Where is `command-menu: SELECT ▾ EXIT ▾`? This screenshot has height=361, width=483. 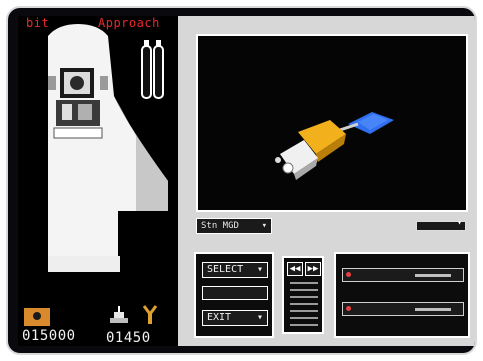
command-menu: SELECT ▾ EXIT ▾ is located at coordinates (234, 295).